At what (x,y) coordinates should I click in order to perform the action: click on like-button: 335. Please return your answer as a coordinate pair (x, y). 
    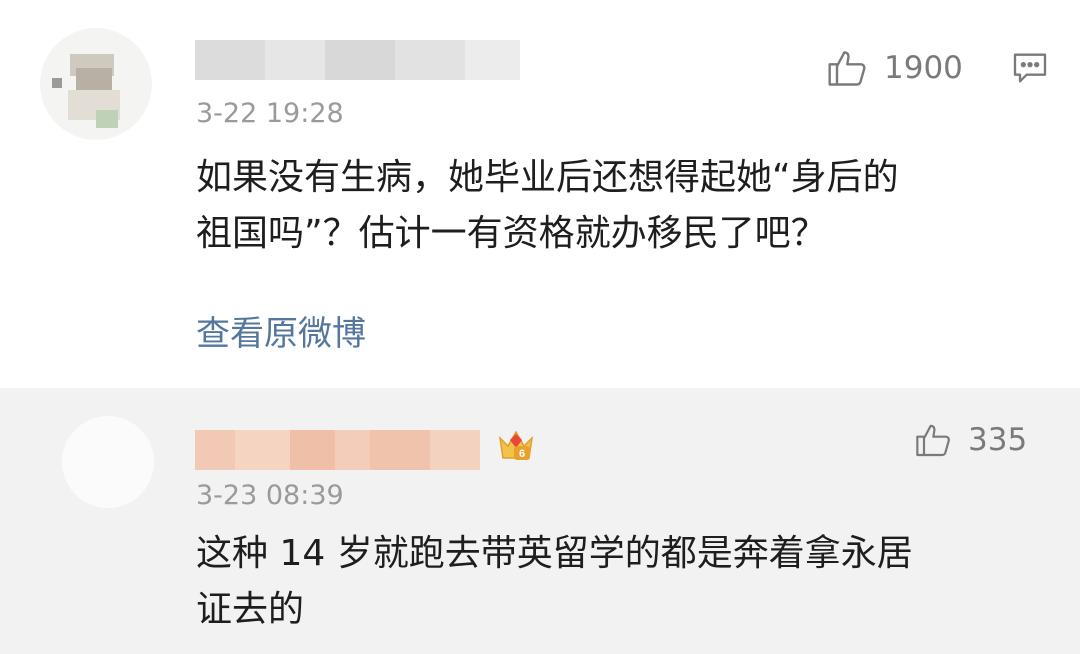
    Looking at the image, I should click on (970, 440).